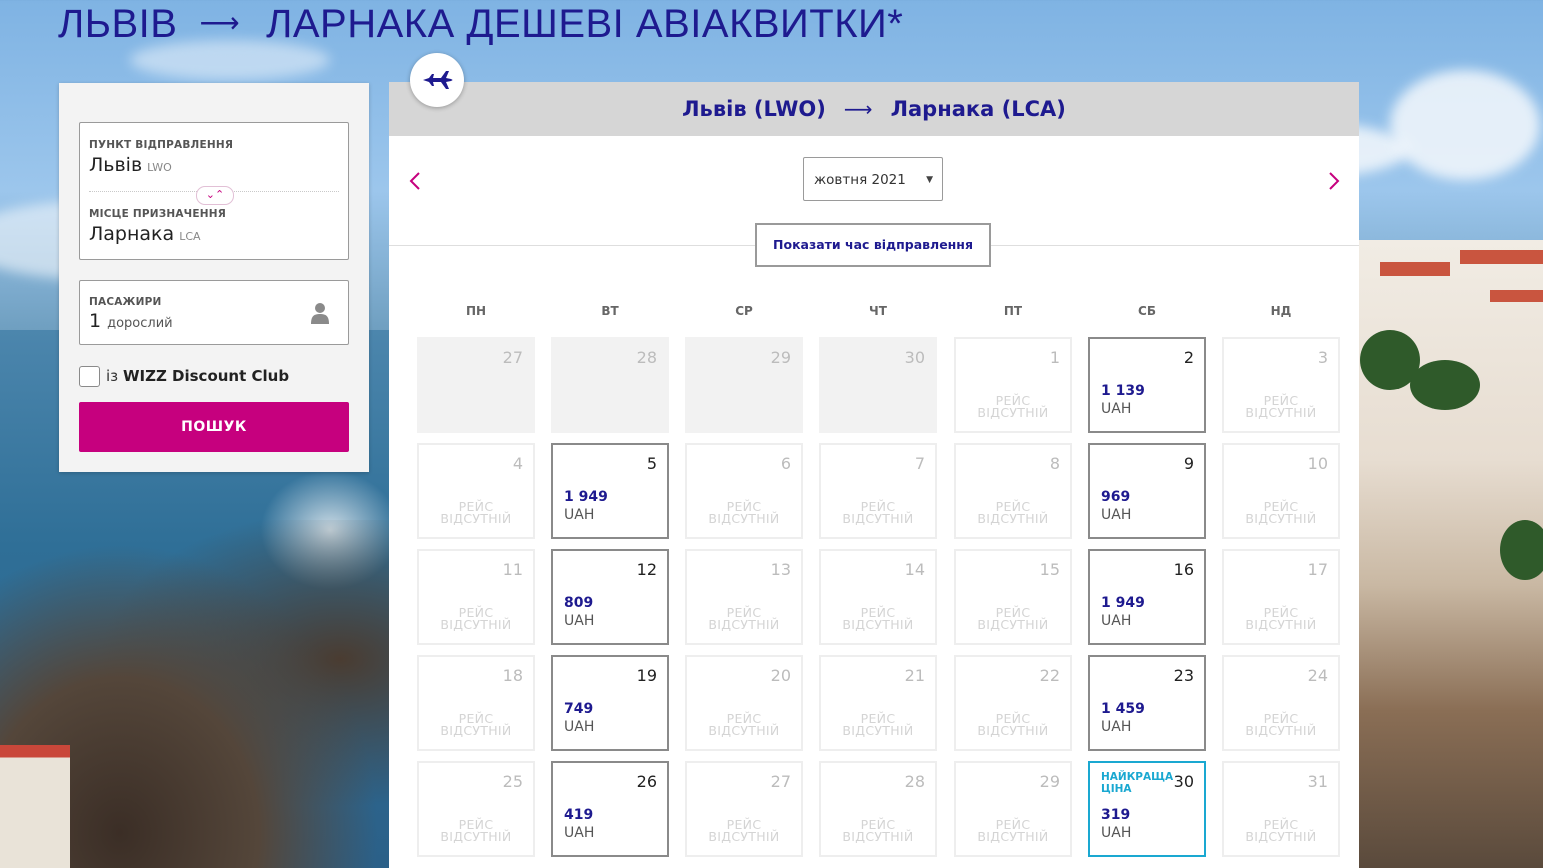 This screenshot has height=868, width=1543. Describe the element at coordinates (112, 376) in the screenshot. I see `wdc-prefix: із` at that location.